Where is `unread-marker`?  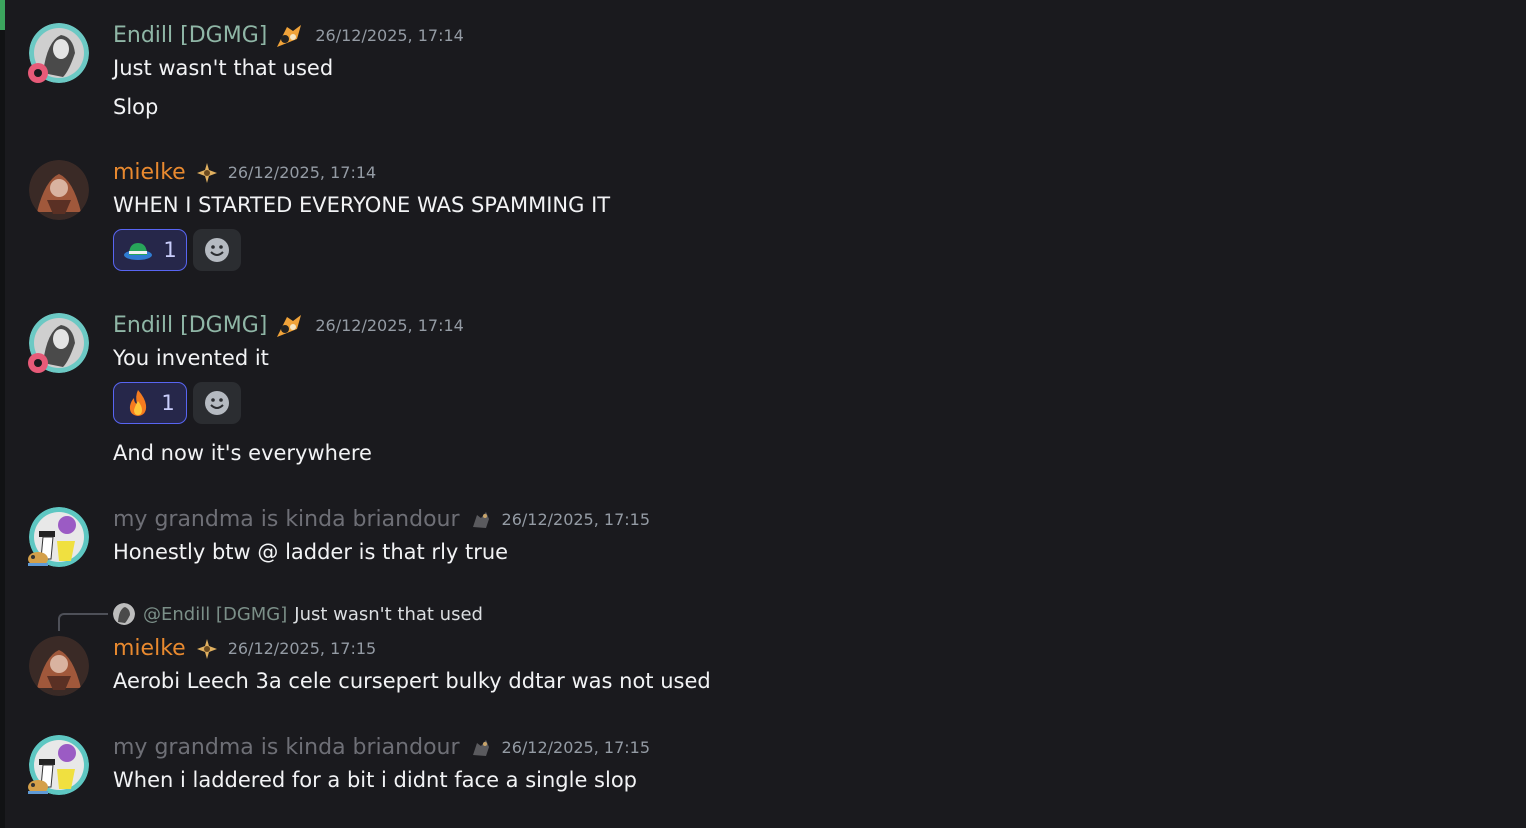 unread-marker is located at coordinates (2, 15).